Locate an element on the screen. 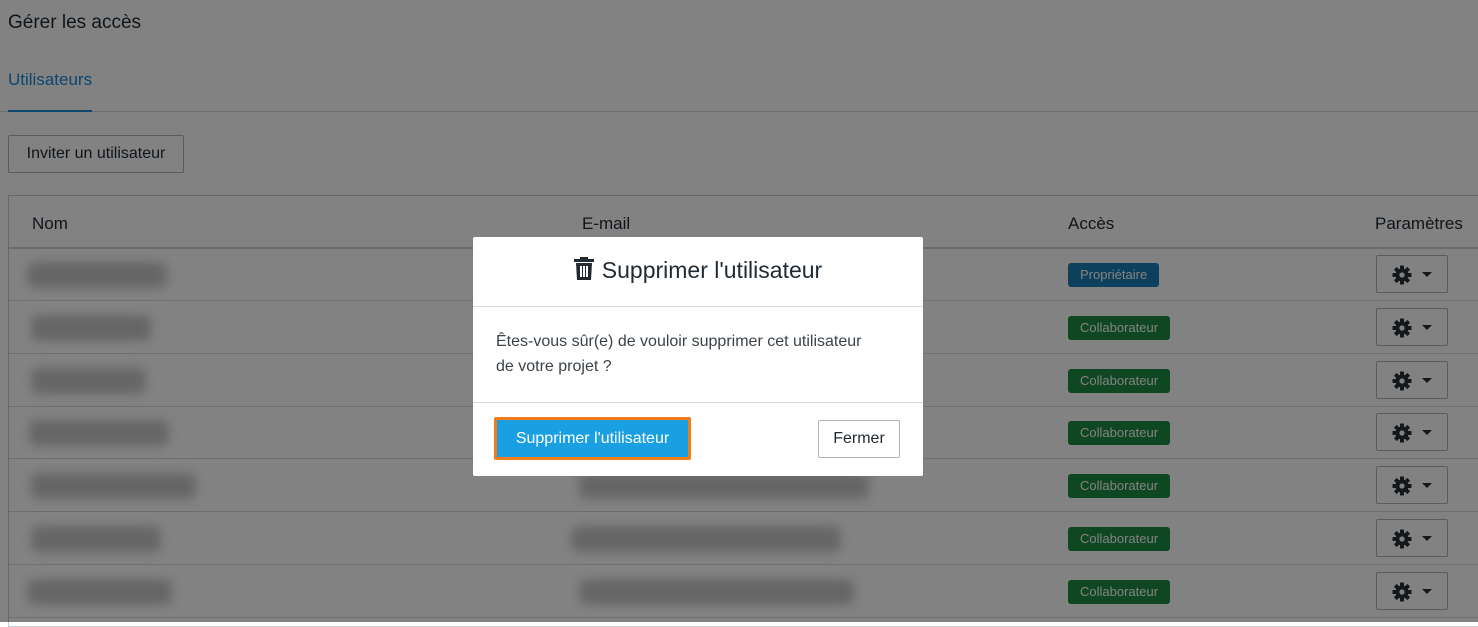 Image resolution: width=1478 pixels, height=627 pixels. close-dialog-button: Fermer is located at coordinates (859, 439).